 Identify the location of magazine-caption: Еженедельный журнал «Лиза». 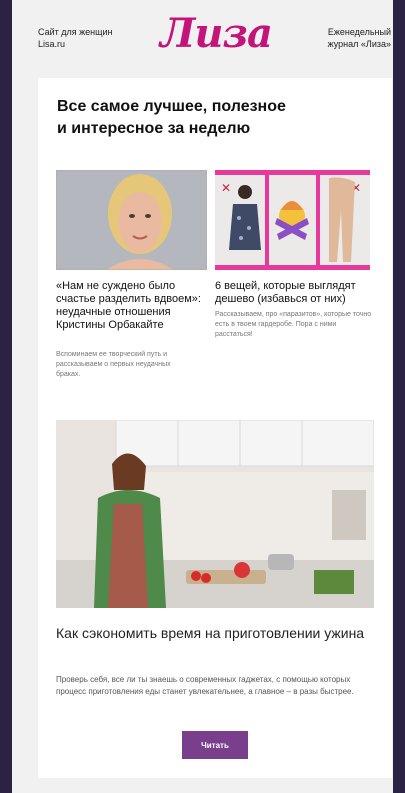
(336, 38).